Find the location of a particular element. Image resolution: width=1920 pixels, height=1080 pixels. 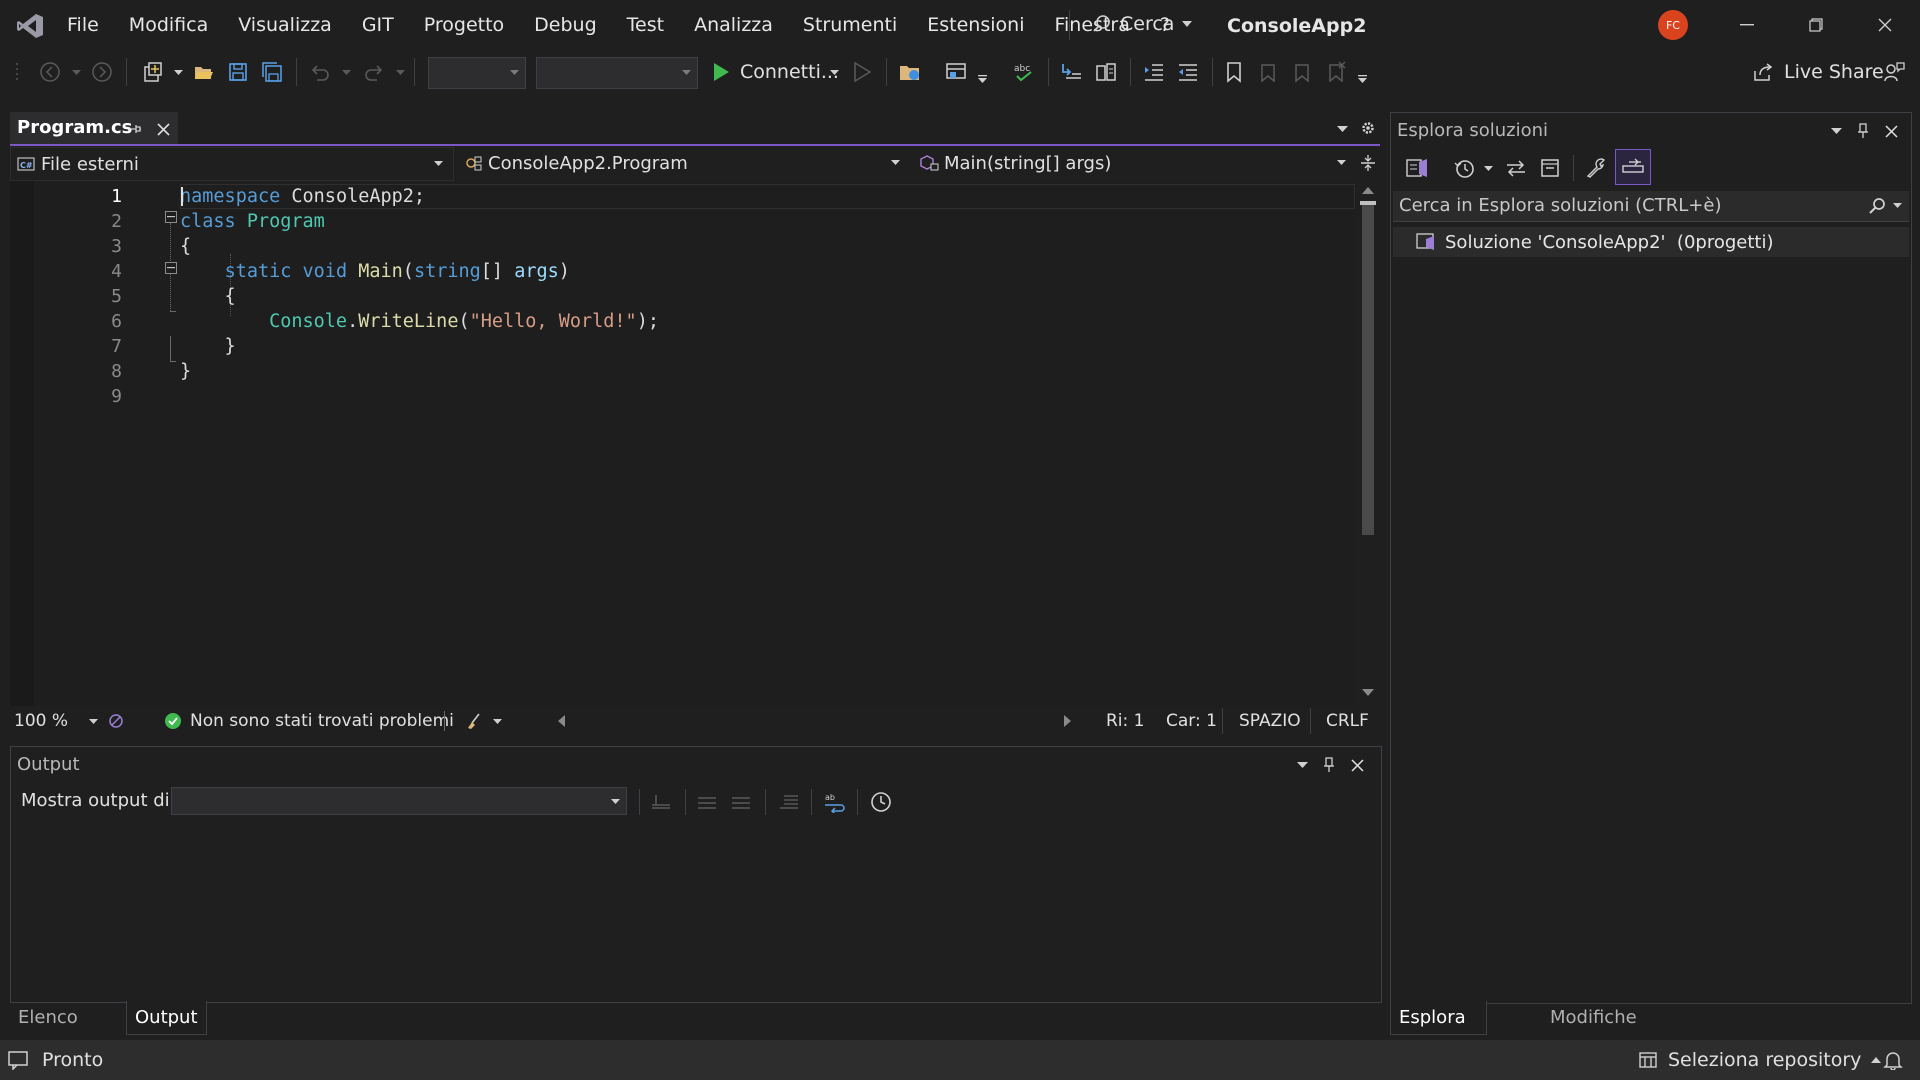

notifications-button is located at coordinates (1893, 1060).